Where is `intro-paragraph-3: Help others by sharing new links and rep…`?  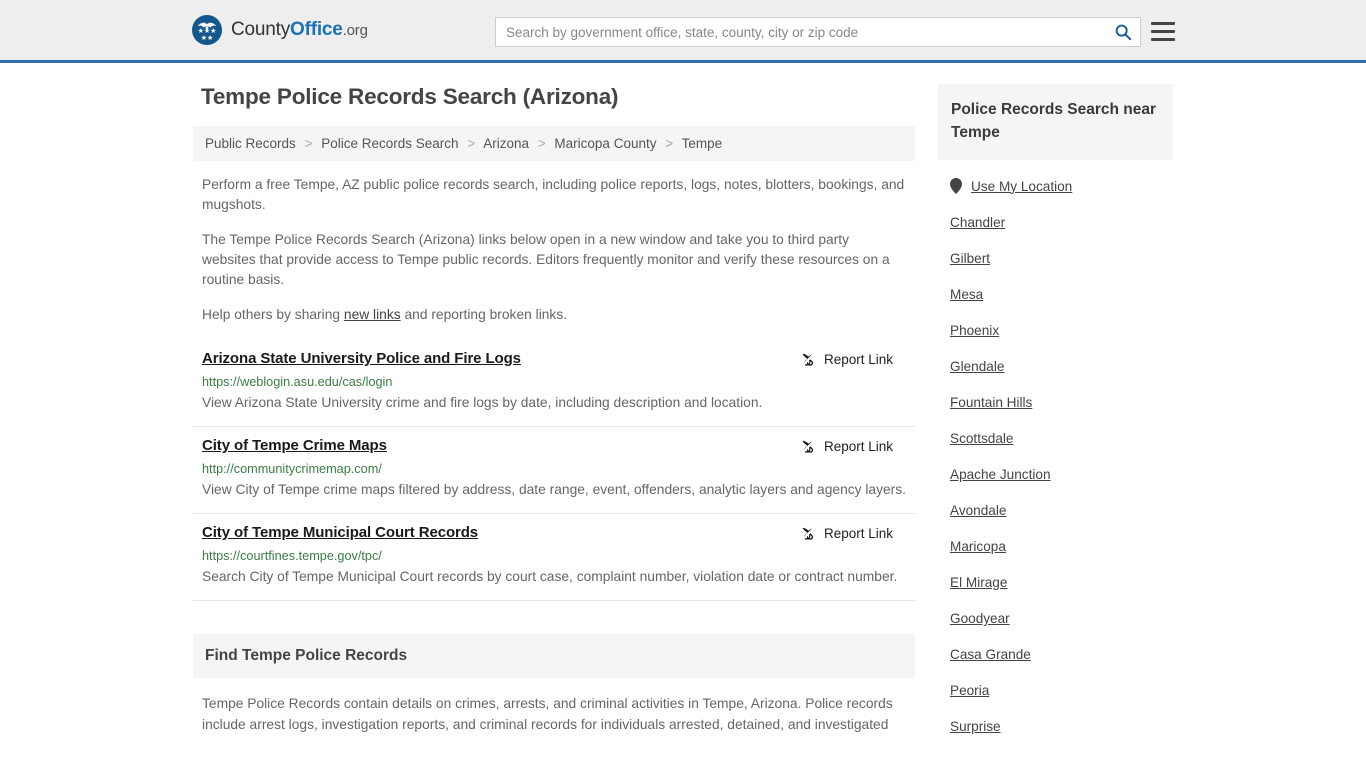
intro-paragraph-3: Help others by sharing new links and rep… is located at coordinates (554, 315).